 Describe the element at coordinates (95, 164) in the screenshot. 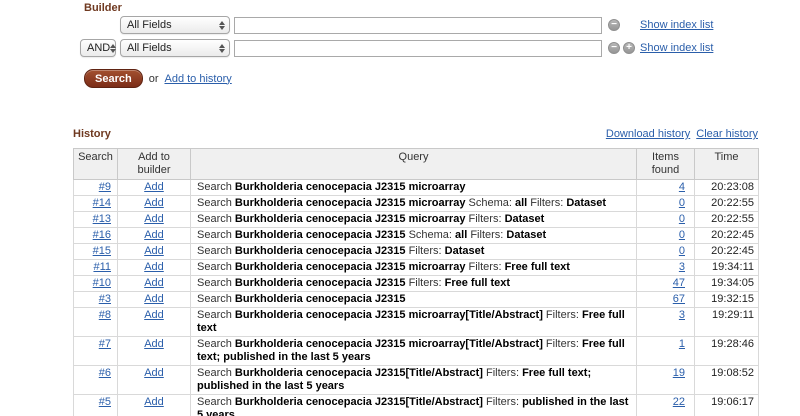

I see `col-header-search: Search` at that location.